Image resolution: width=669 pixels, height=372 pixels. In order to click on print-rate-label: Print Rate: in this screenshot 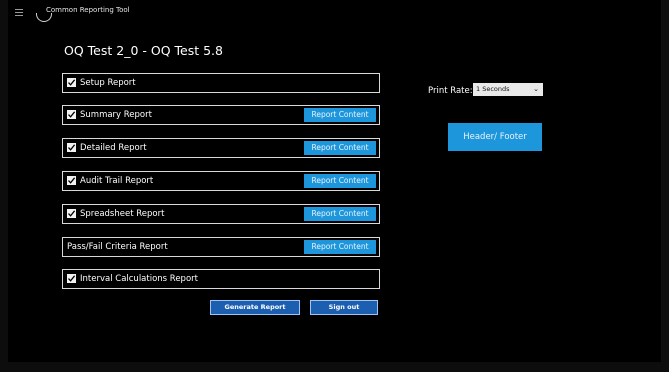, I will do `click(450, 91)`.